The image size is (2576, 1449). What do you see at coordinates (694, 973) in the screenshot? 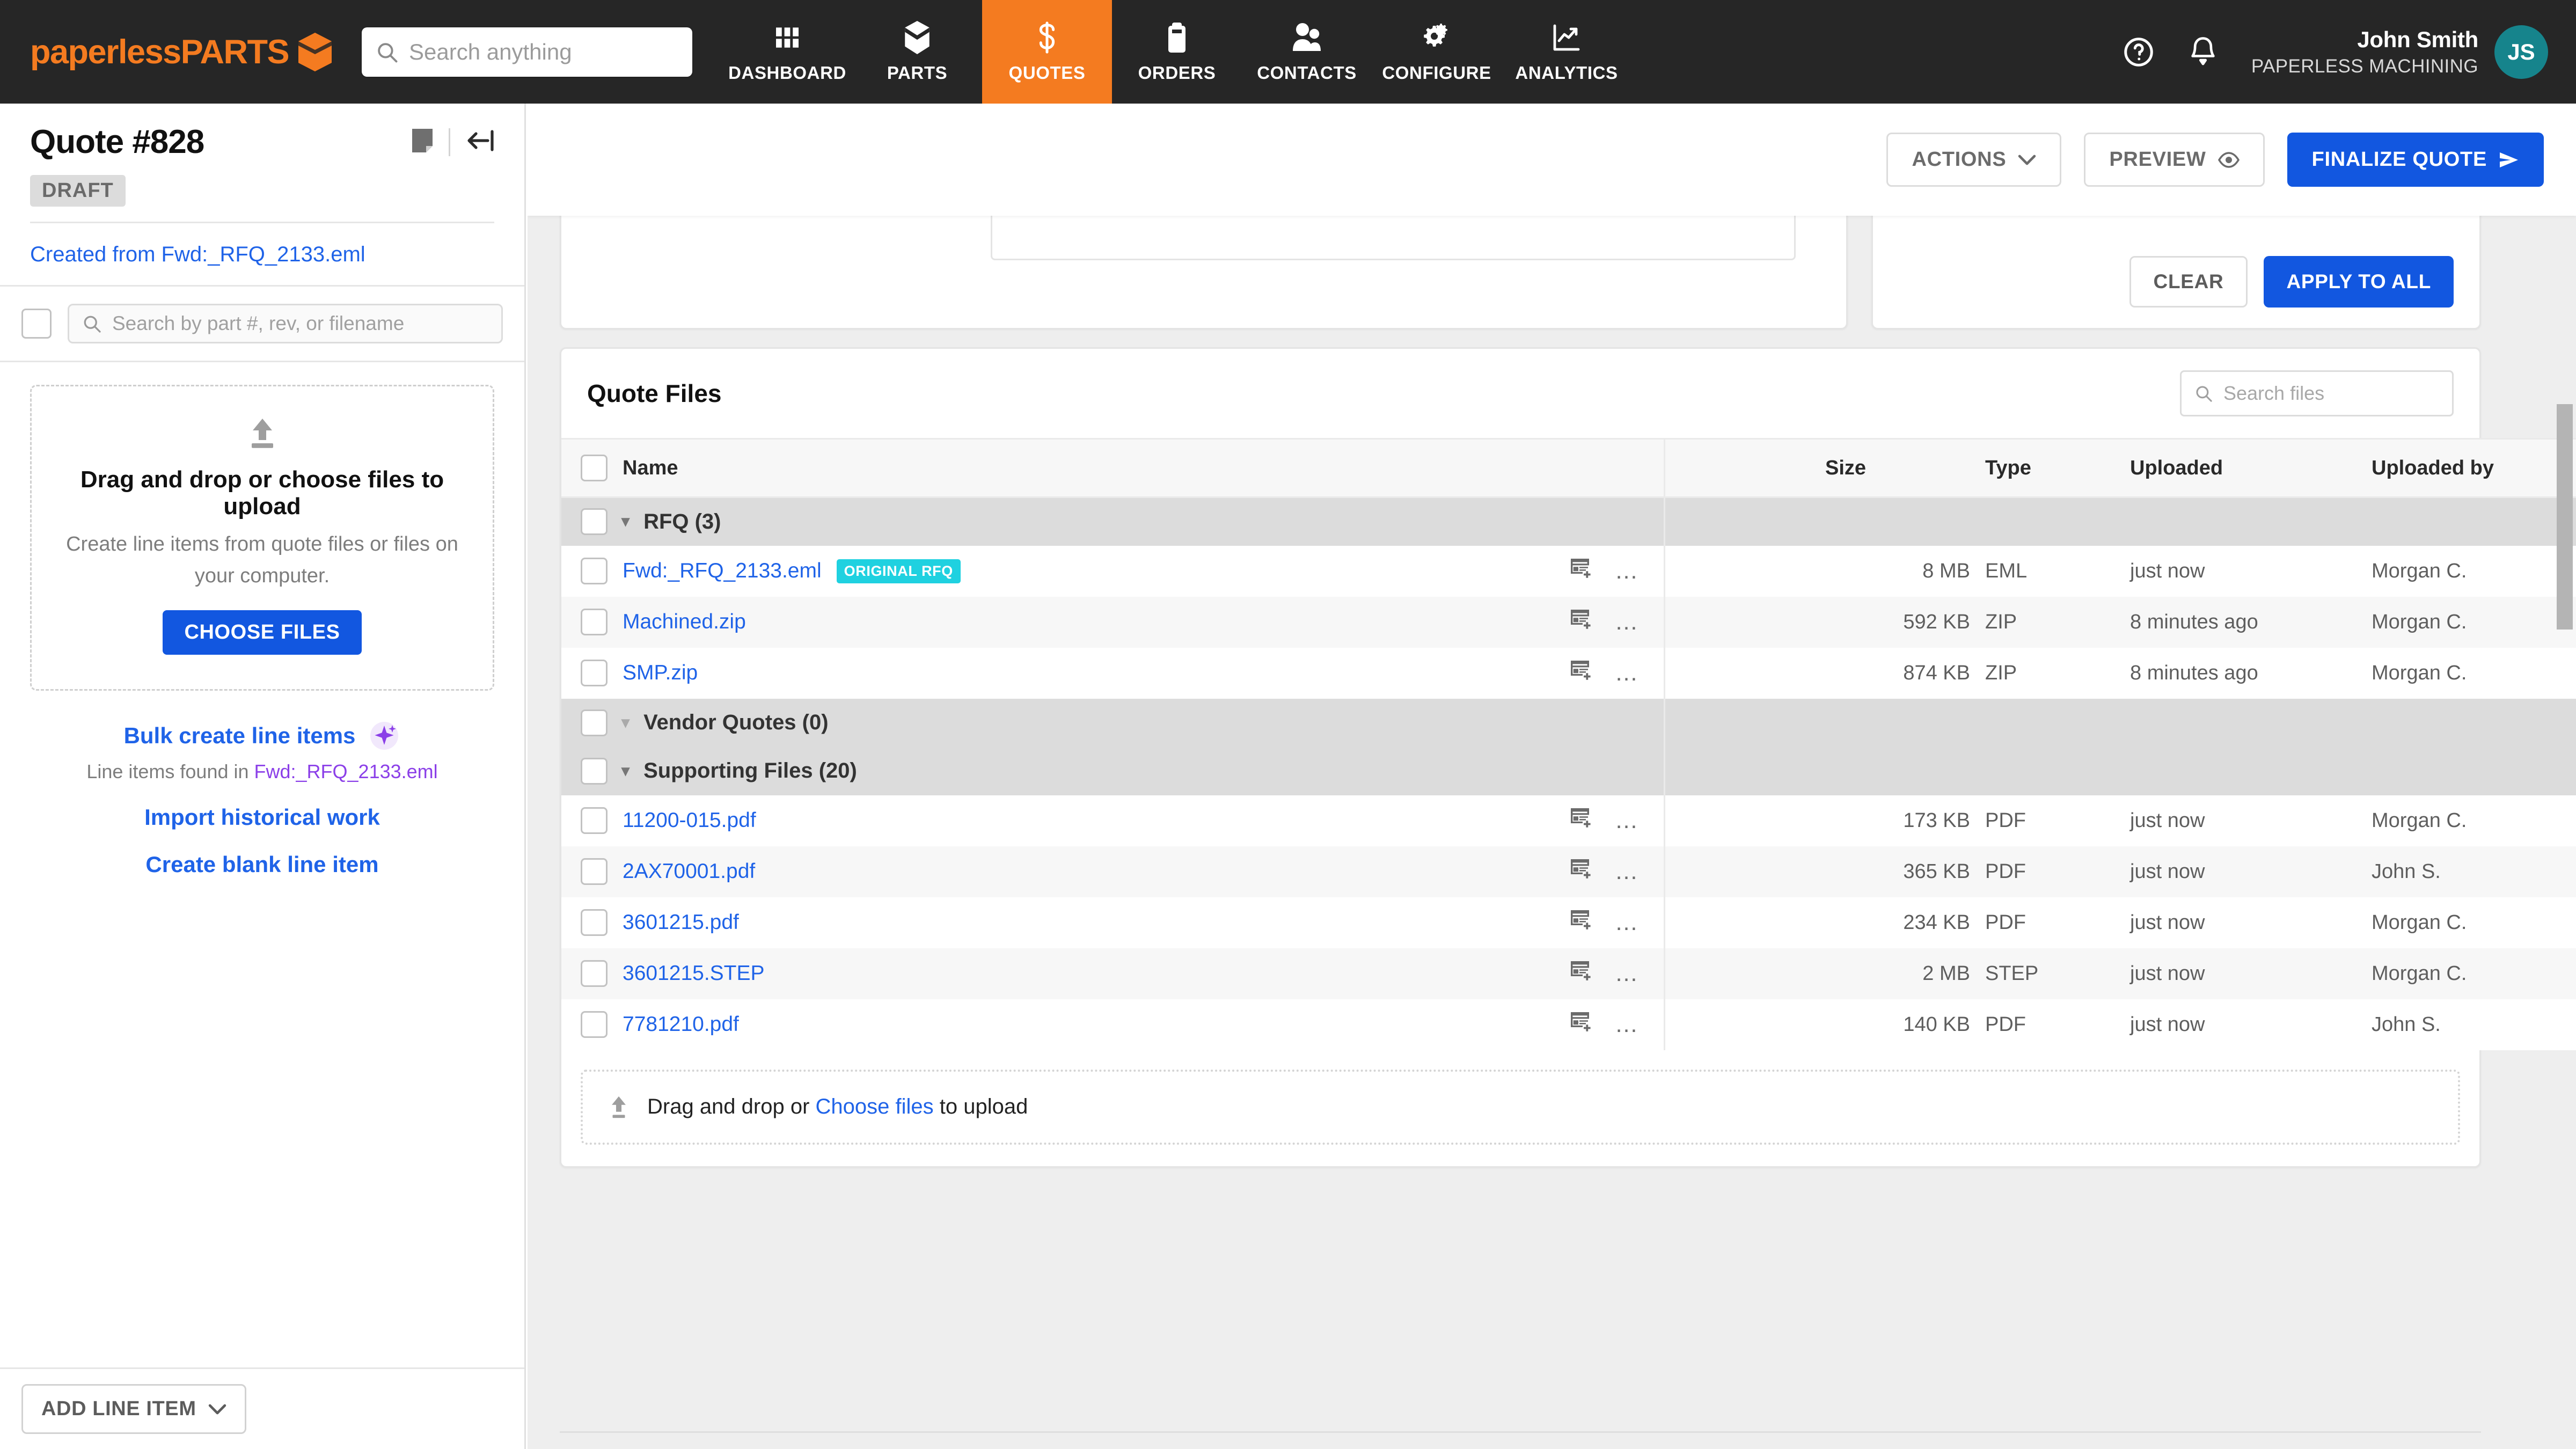
I see `file-name-link: 3601215.STEP` at bounding box center [694, 973].